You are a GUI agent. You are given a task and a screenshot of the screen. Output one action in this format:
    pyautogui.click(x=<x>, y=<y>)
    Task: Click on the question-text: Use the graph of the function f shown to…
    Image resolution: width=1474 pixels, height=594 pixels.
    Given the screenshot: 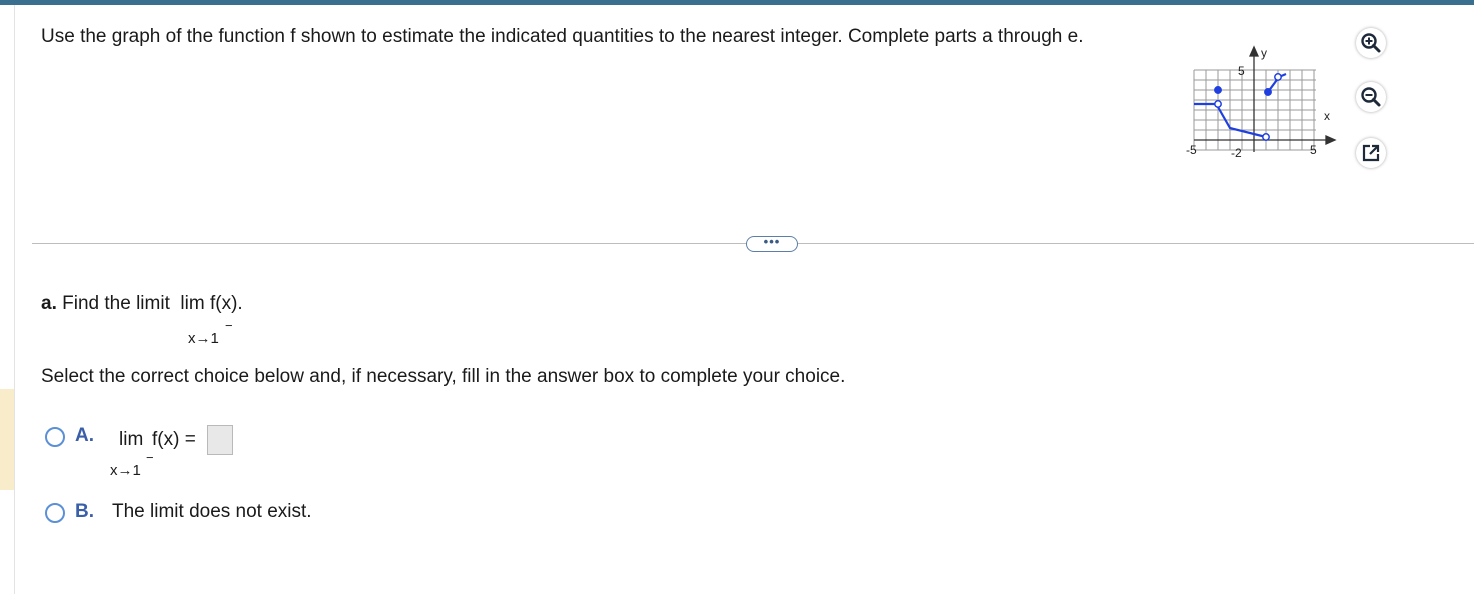 What is the action you would take?
    pyautogui.click(x=562, y=36)
    